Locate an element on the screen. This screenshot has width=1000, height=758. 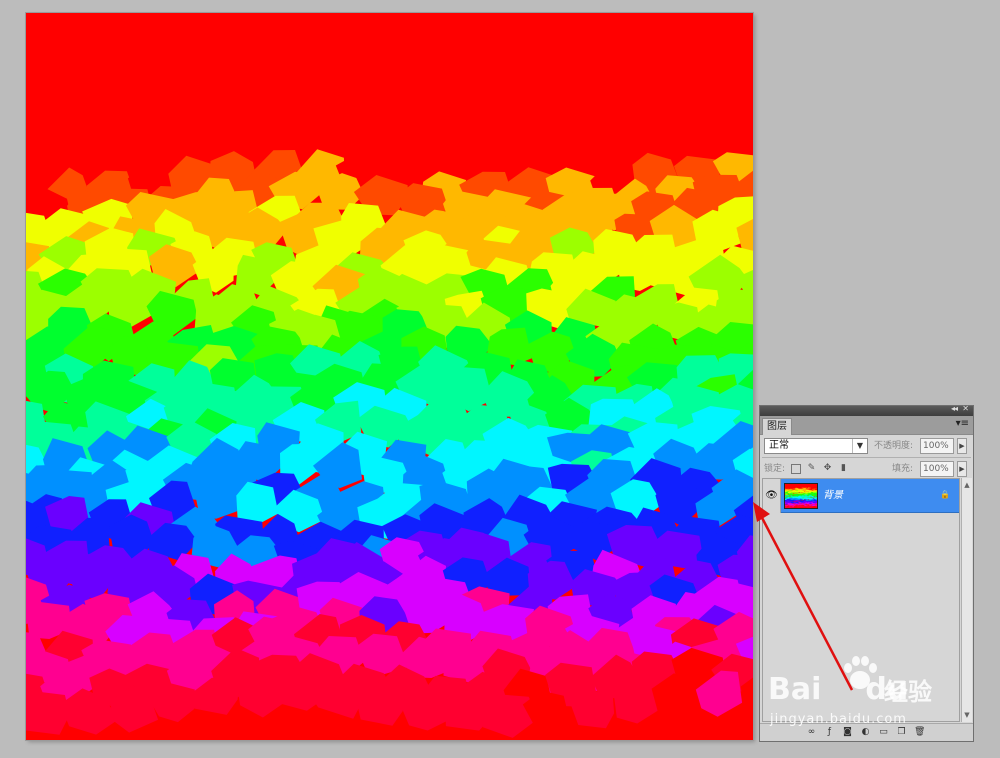
collapse-panel-icon: ◂◂ is located at coordinates (954, 408).